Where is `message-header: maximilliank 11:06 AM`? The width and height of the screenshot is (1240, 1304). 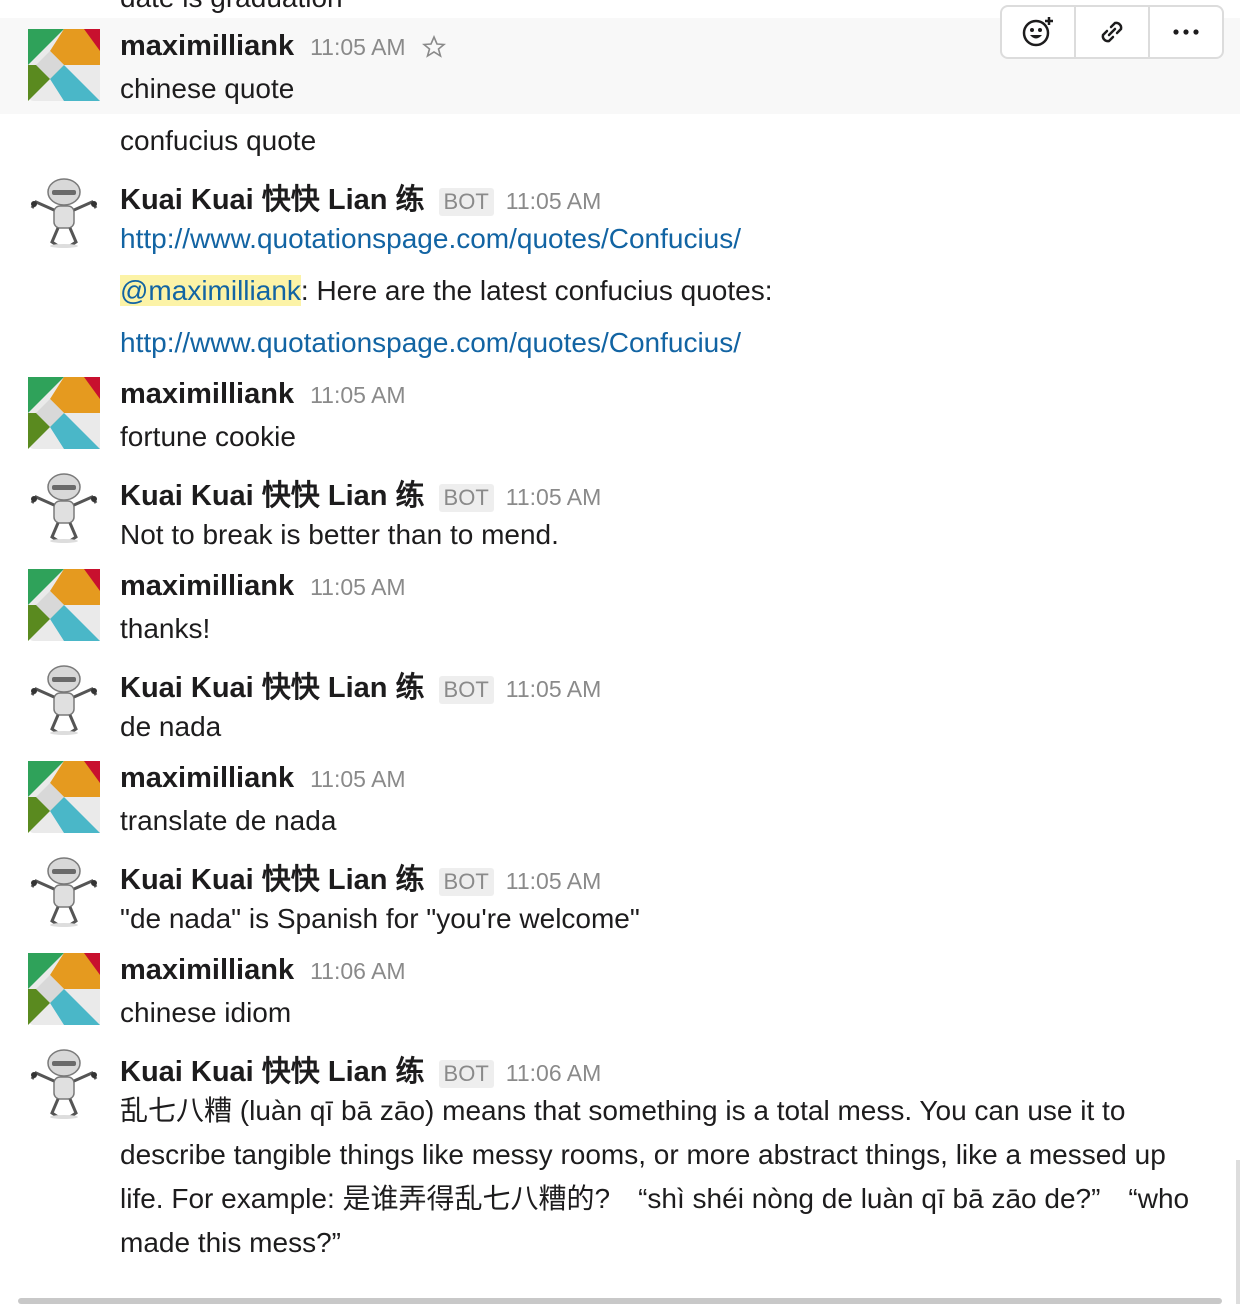 message-header: maximilliank 11:06 AM is located at coordinates (263, 970).